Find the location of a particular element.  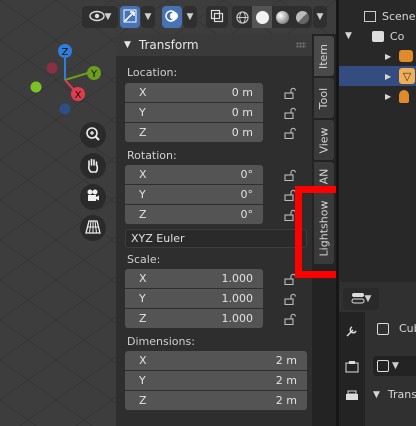

camera-icon is located at coordinates (93, 197).